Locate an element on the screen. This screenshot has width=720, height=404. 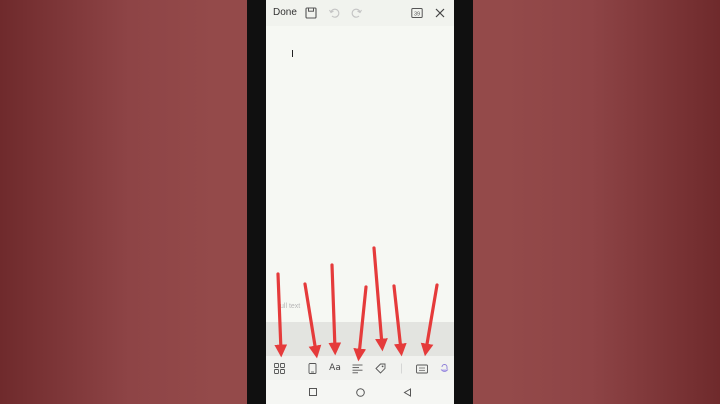
grid-icon is located at coordinates (279, 368).